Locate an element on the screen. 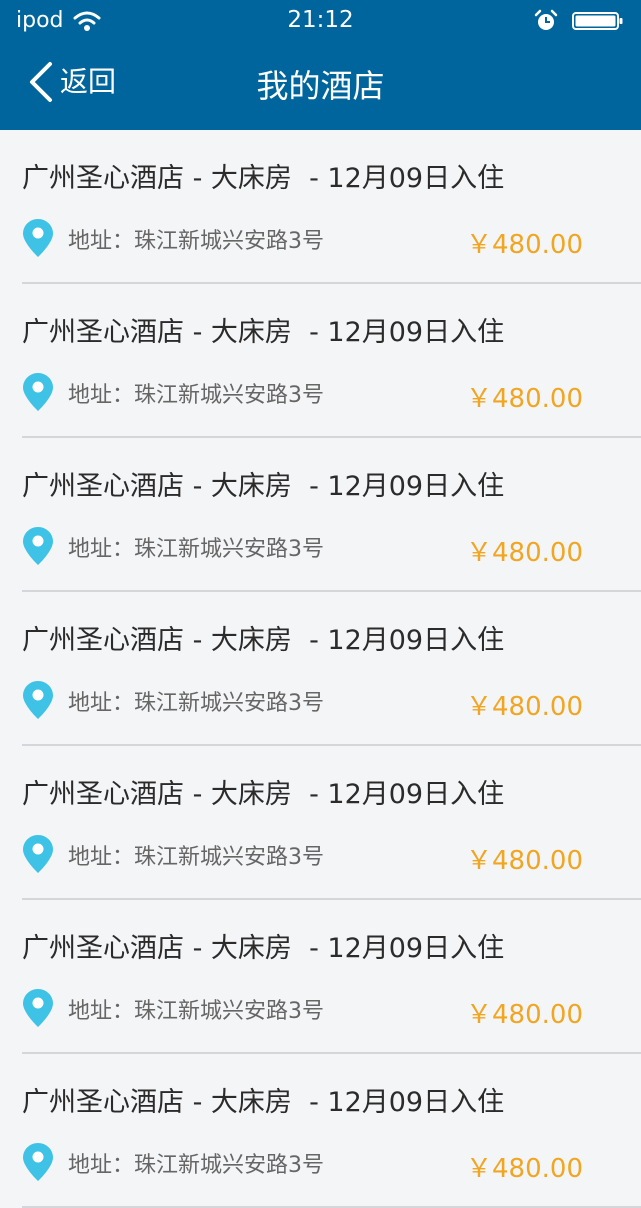 This screenshot has height=1208, width=641. page-title: 我的酒店 is located at coordinates (320, 86).